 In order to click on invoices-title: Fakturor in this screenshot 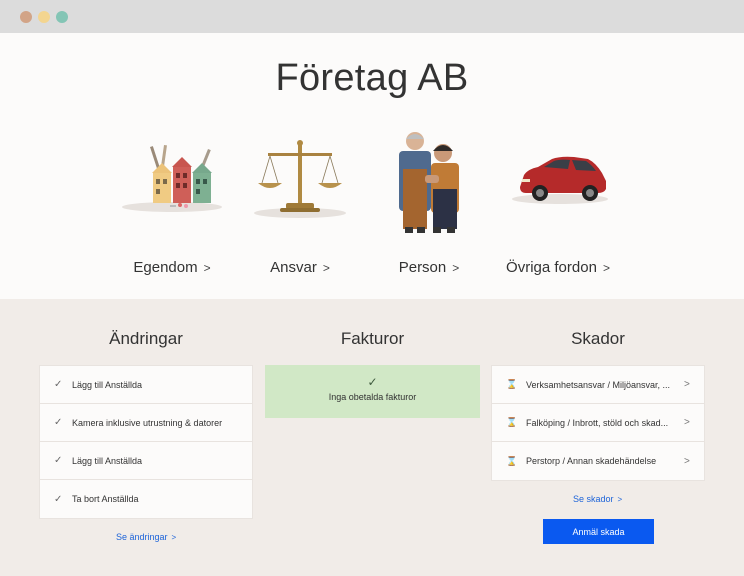, I will do `click(372, 338)`.